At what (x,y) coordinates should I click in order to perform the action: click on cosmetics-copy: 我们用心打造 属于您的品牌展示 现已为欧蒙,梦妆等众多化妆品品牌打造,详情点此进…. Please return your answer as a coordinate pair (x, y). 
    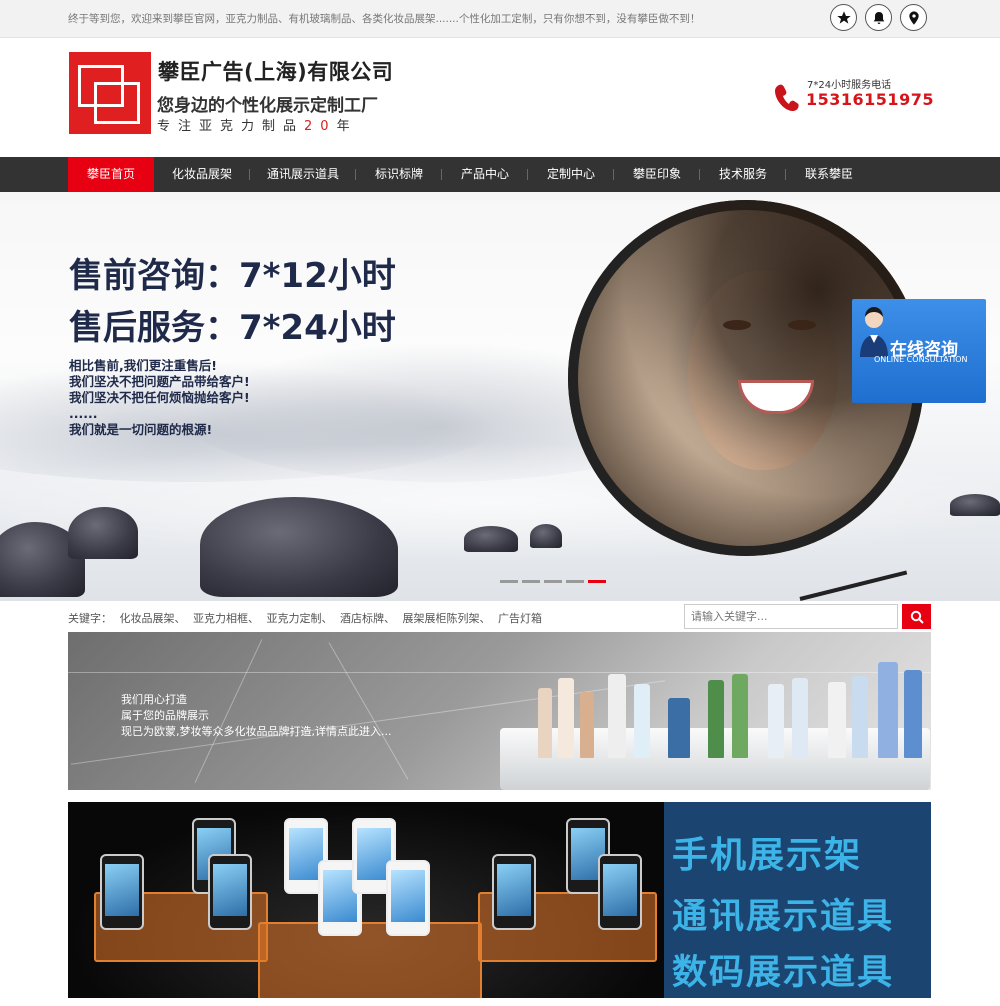
    Looking at the image, I should click on (256, 716).